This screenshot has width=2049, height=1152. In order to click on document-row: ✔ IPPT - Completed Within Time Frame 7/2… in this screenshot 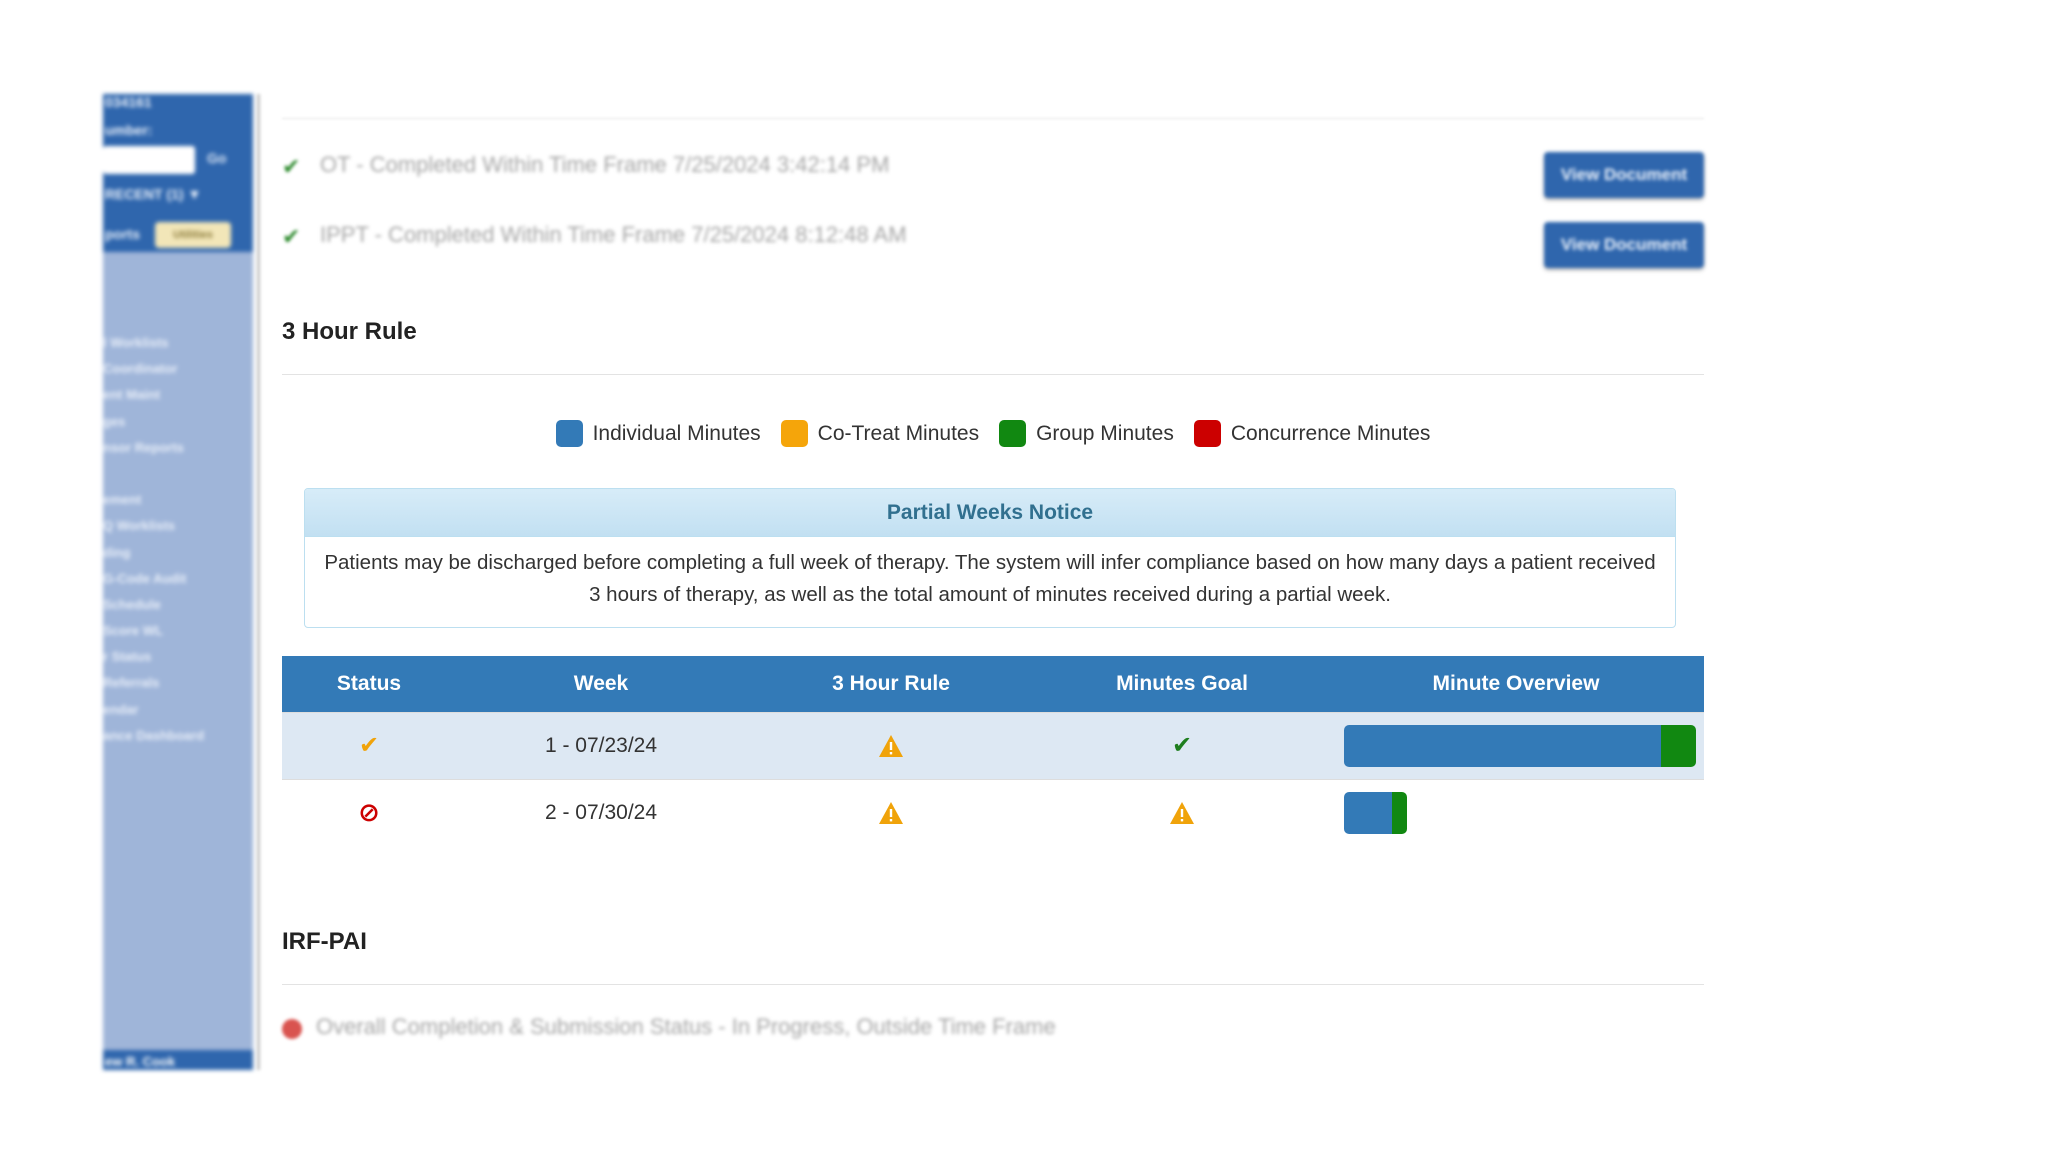, I will do `click(993, 240)`.